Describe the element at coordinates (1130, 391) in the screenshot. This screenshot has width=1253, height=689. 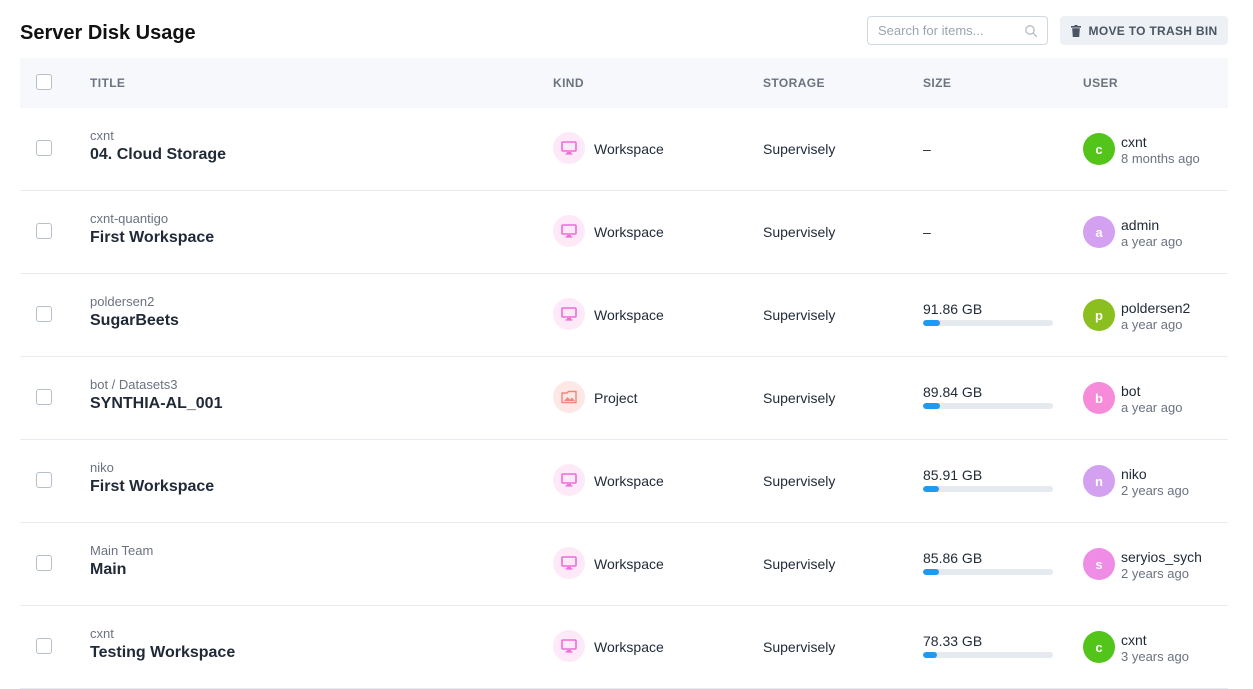
I see `row-user-name: bot` at that location.